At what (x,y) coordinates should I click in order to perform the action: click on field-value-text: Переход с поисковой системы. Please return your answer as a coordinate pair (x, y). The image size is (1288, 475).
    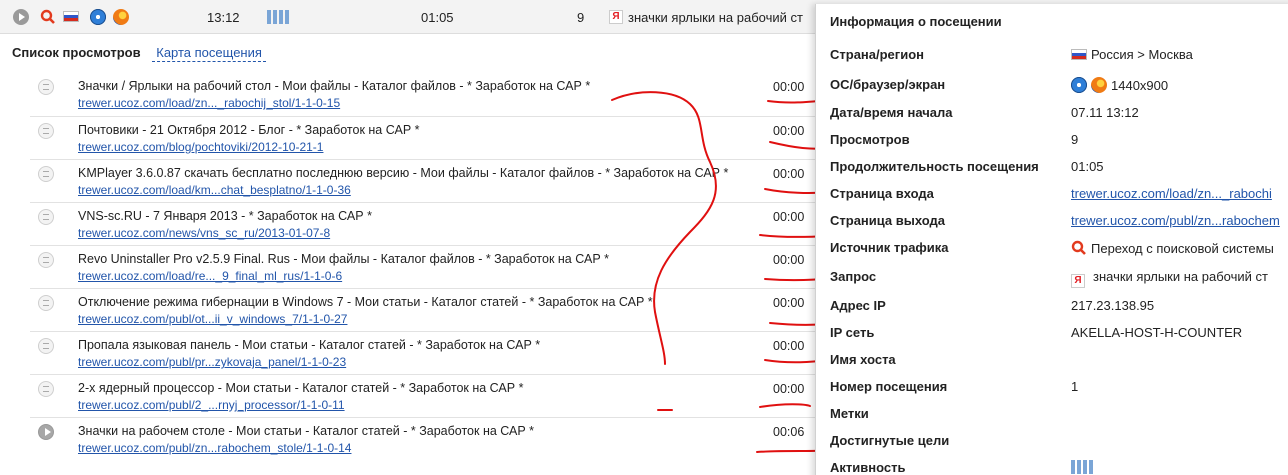
    Looking at the image, I should click on (1182, 248).